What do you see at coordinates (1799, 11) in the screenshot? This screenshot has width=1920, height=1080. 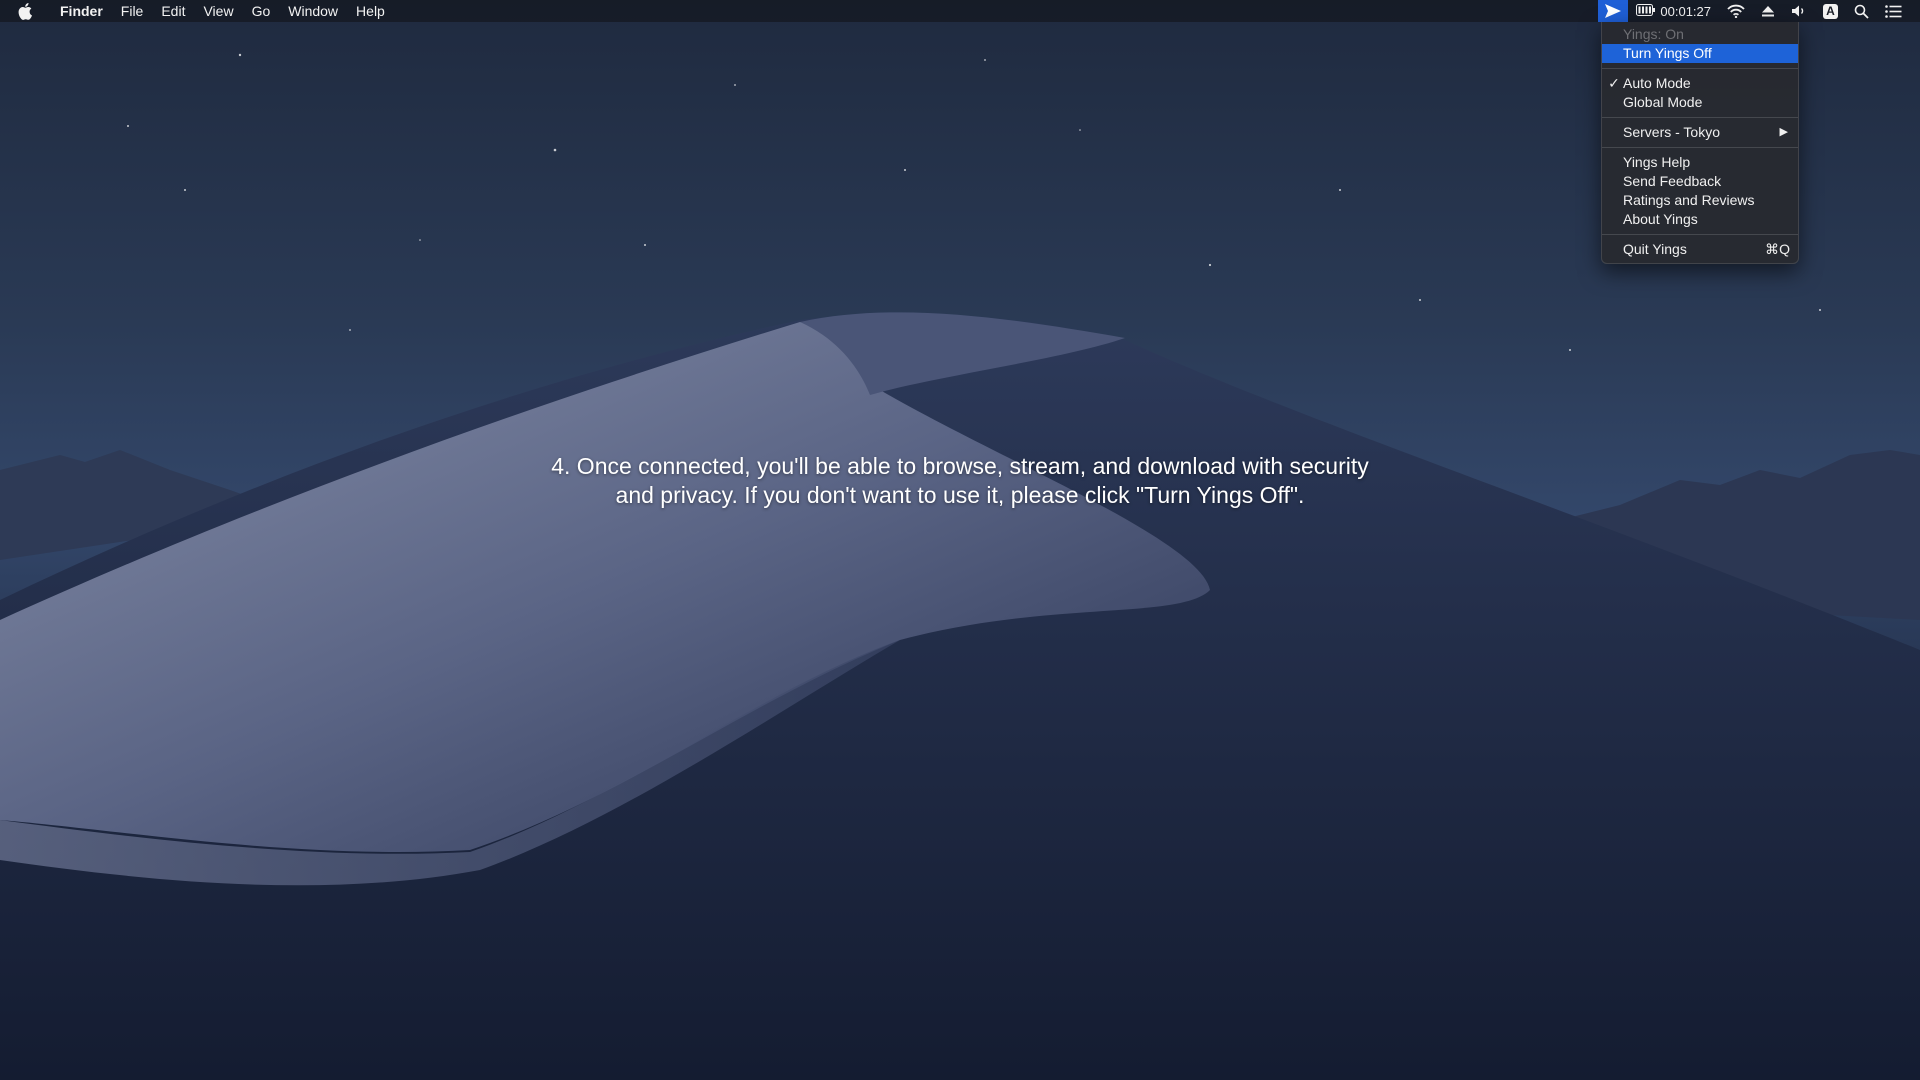 I see `volume-icon` at bounding box center [1799, 11].